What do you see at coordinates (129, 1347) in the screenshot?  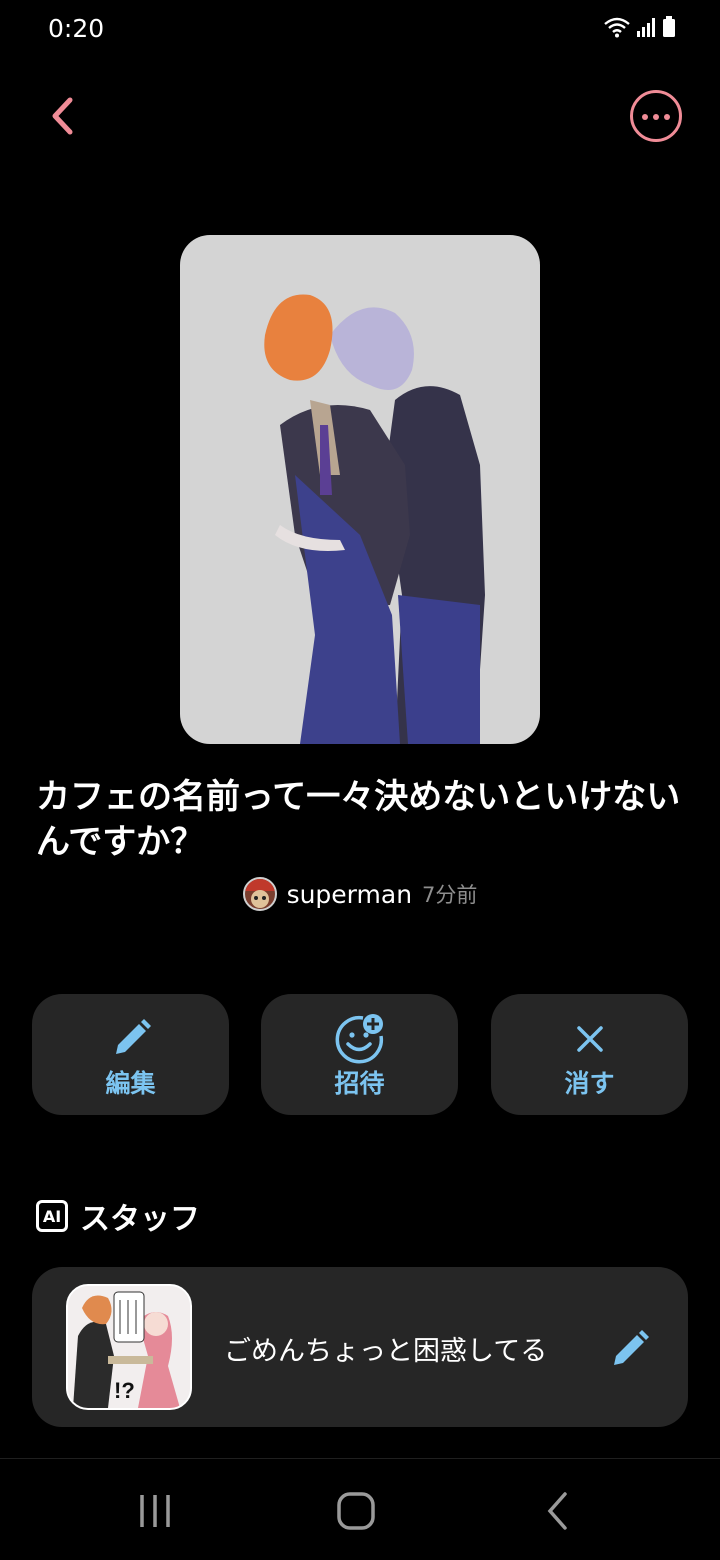 I see `staff-thumbnail: !?` at bounding box center [129, 1347].